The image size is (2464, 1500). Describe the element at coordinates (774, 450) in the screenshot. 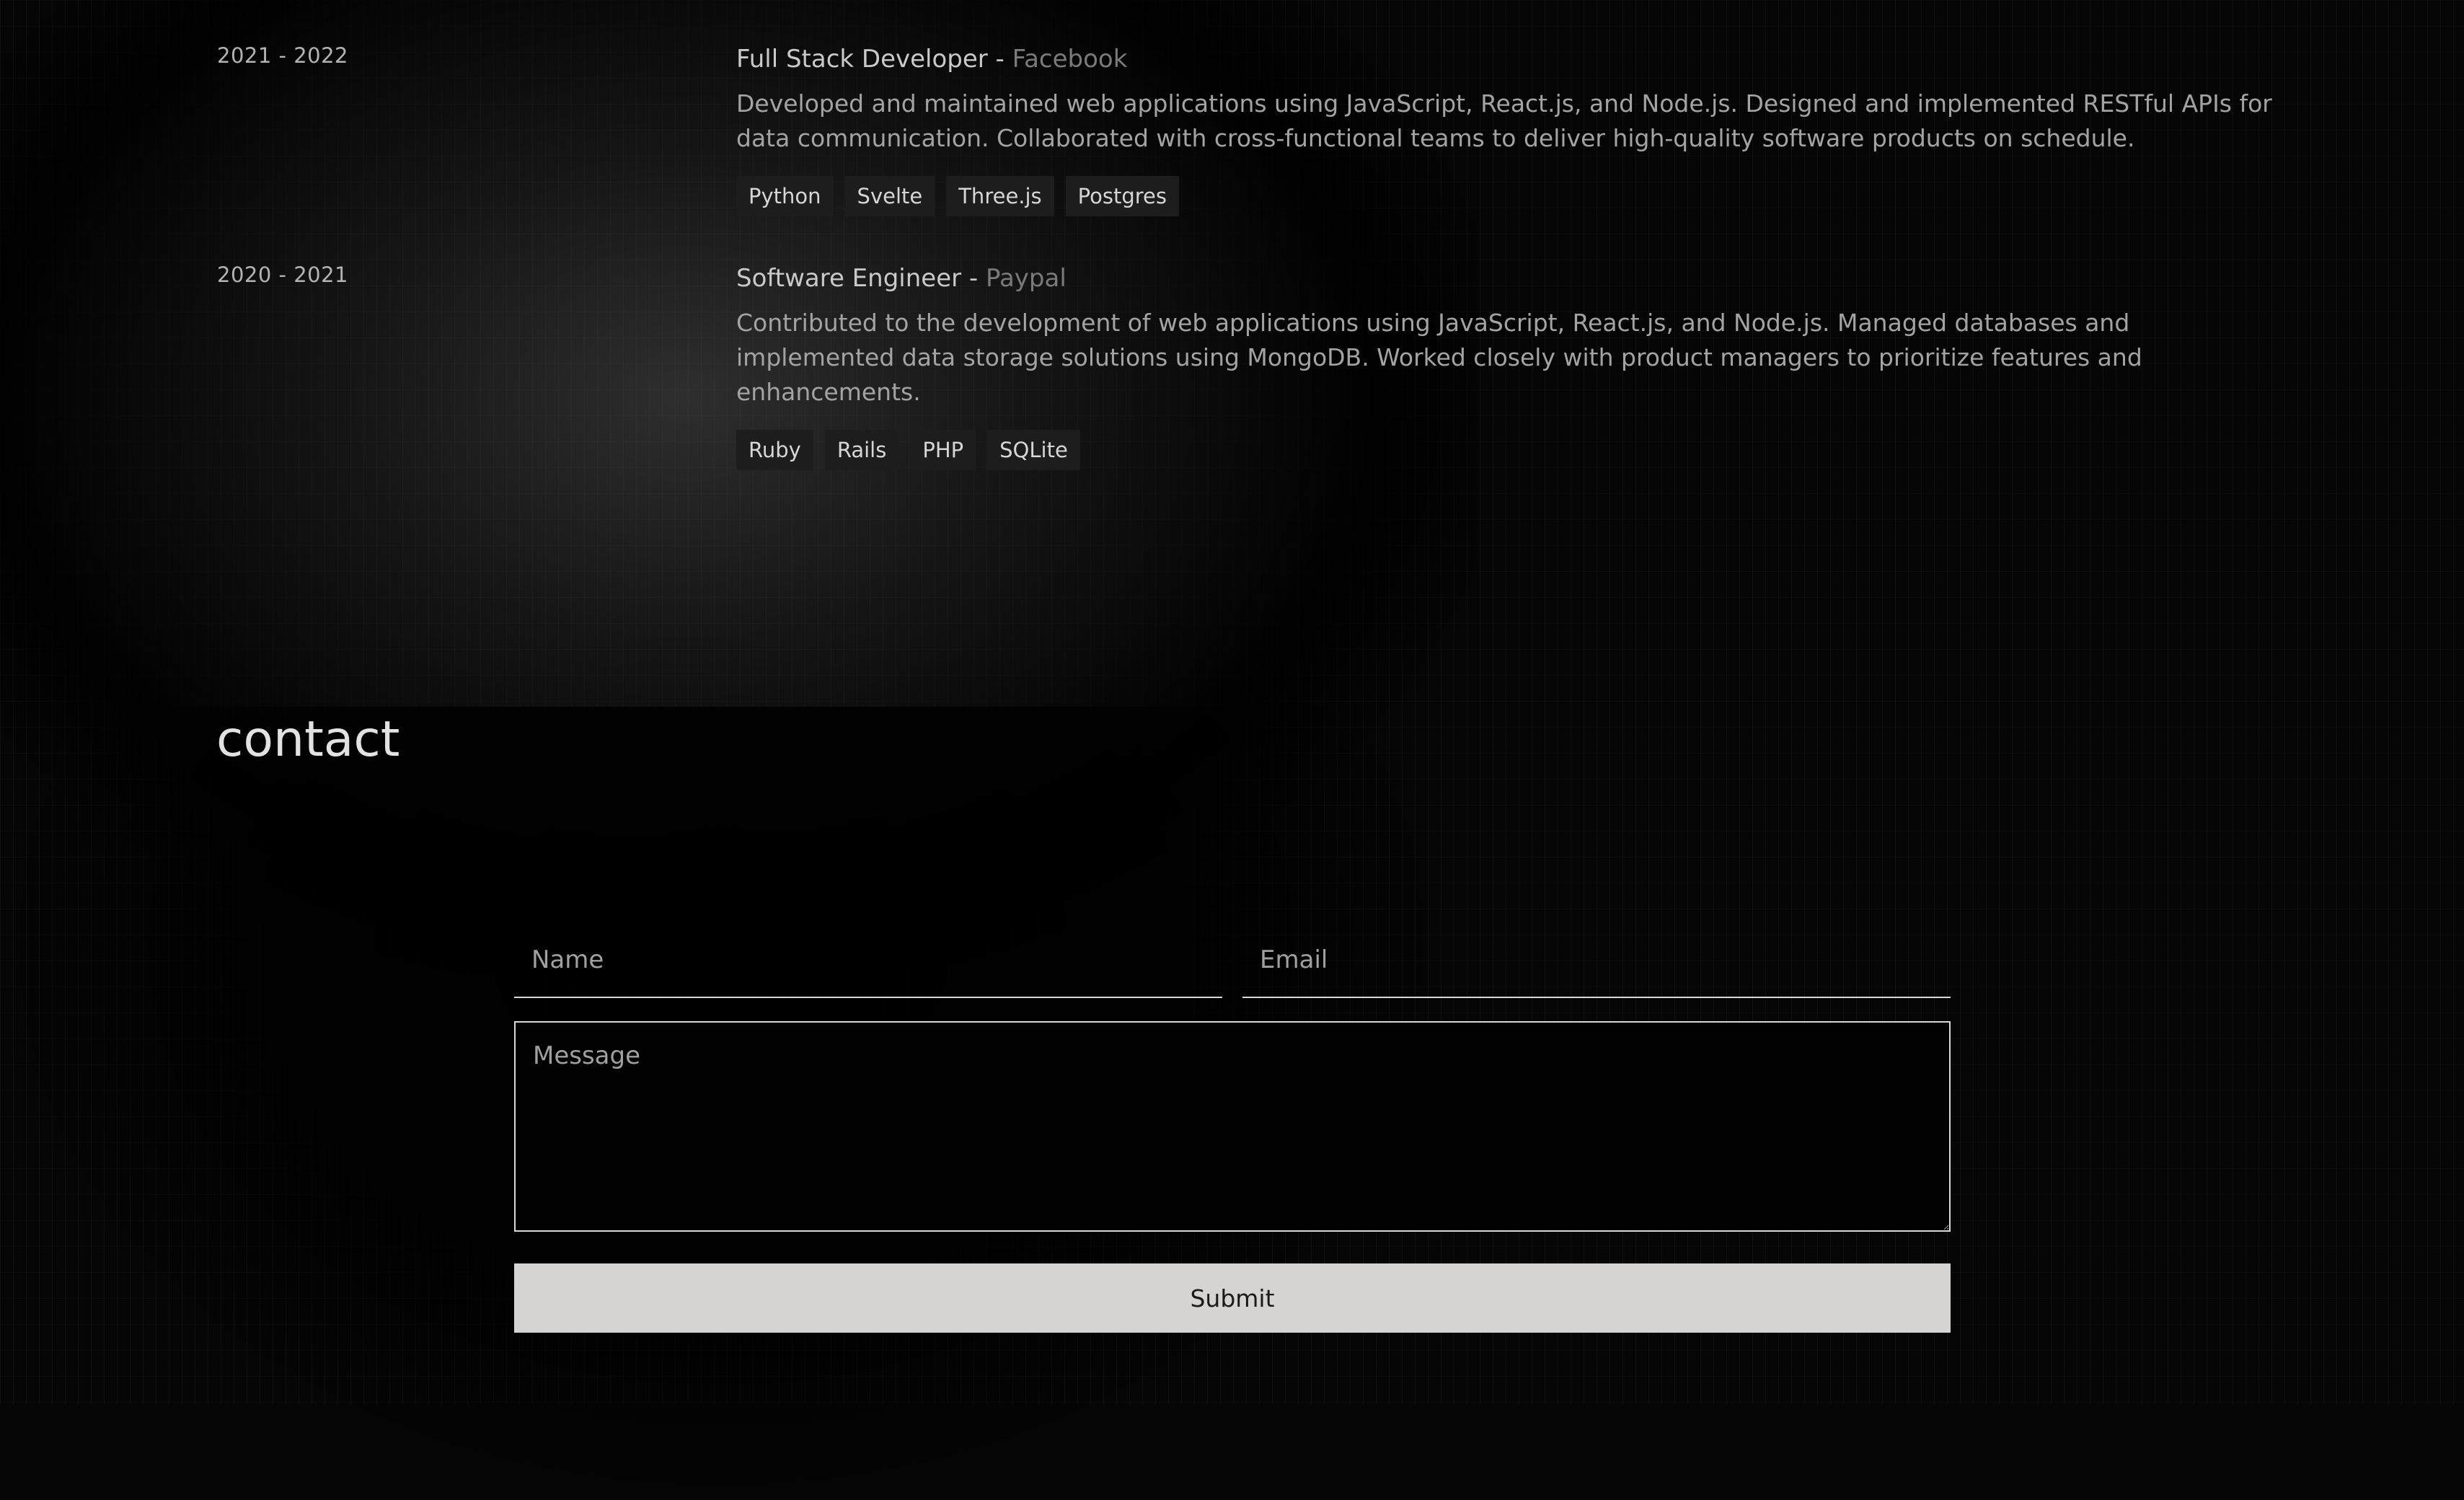

I see `tech-tag: Ruby` at that location.